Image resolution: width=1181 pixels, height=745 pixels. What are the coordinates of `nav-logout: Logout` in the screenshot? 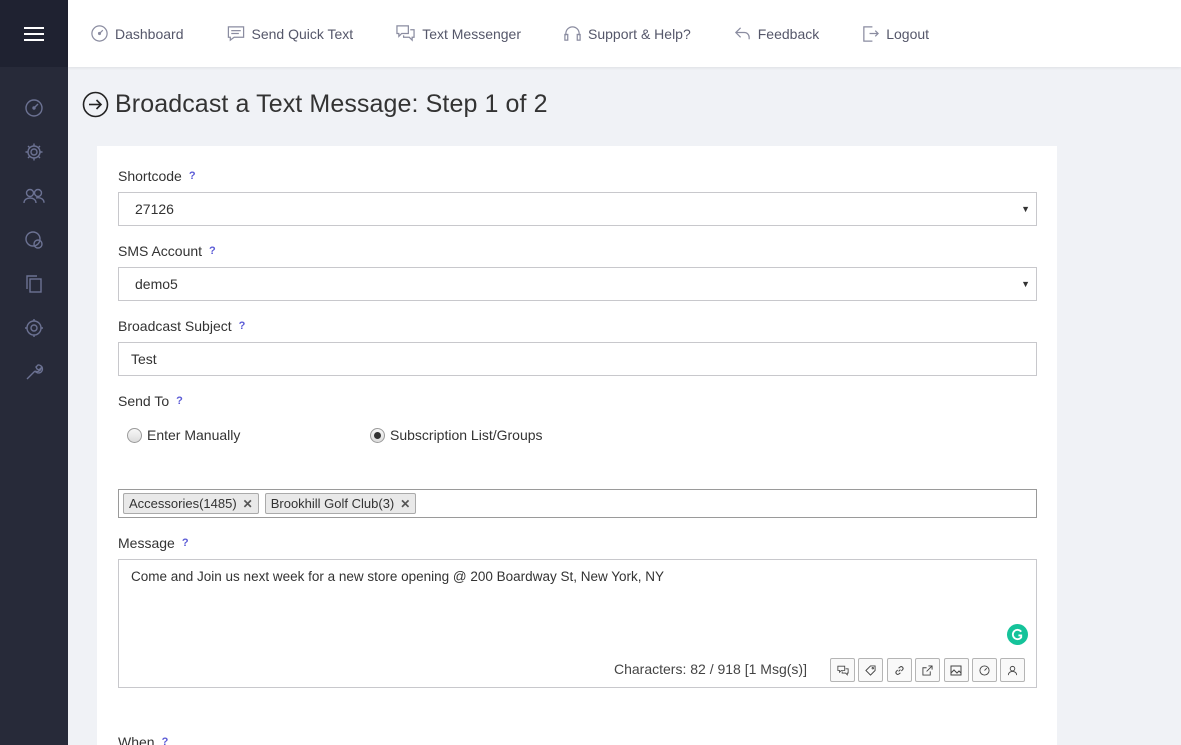 It's located at (895, 33).